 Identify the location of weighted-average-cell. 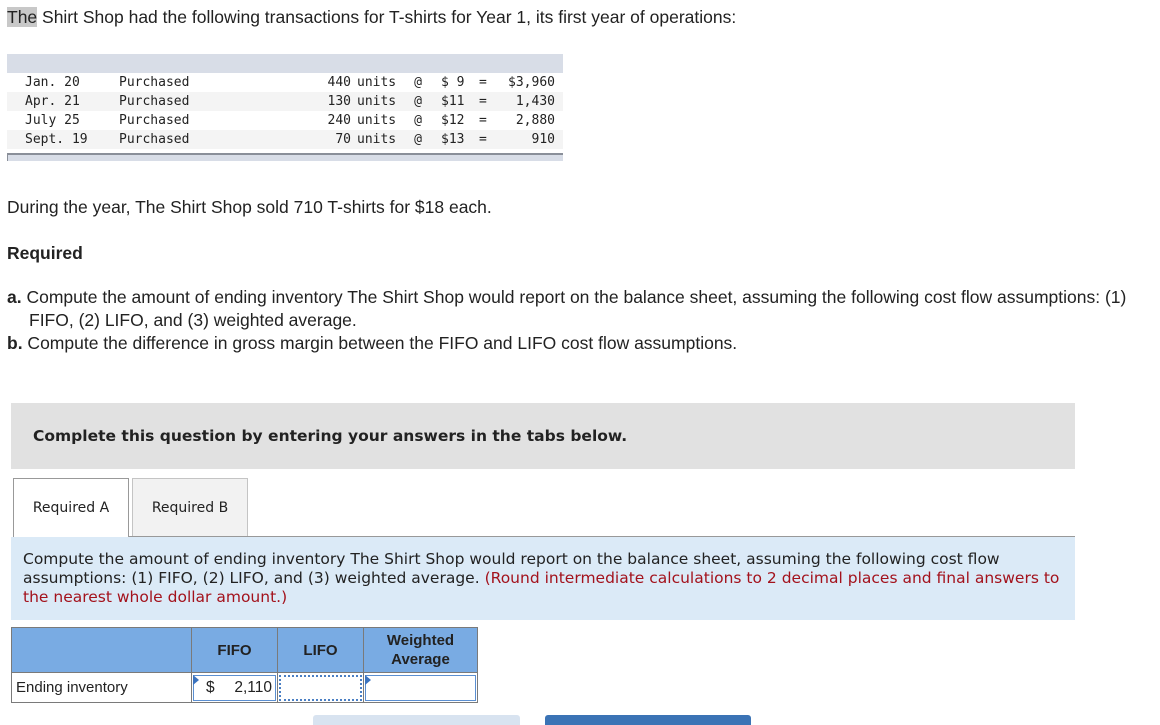
(420, 687).